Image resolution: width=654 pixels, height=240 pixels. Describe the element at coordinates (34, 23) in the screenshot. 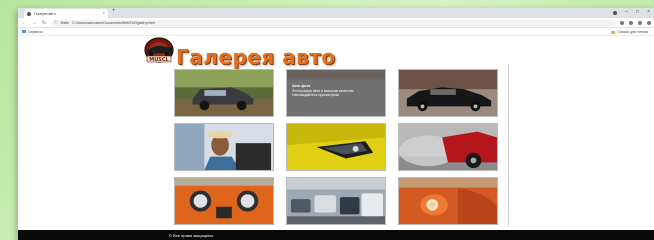

I see `forward-icon: →` at that location.